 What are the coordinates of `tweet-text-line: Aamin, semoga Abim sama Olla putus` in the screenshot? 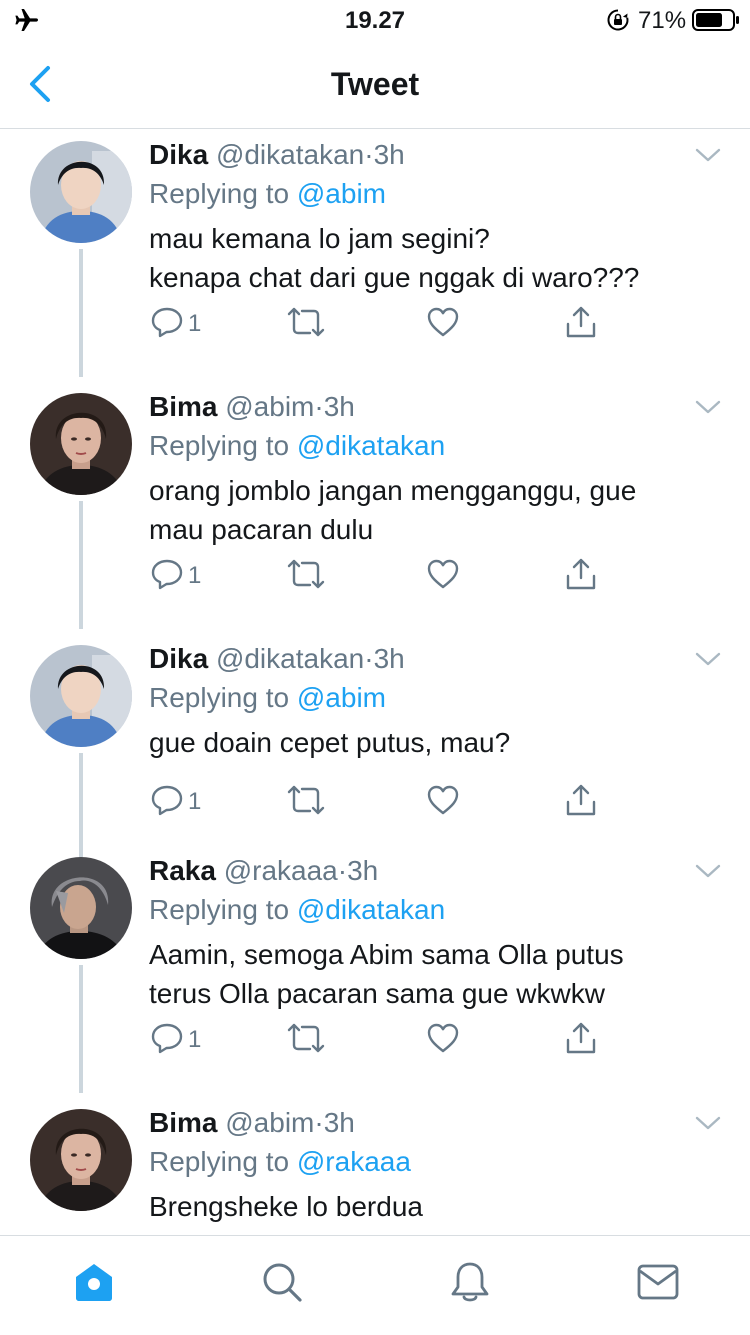 It's located at (386, 954).